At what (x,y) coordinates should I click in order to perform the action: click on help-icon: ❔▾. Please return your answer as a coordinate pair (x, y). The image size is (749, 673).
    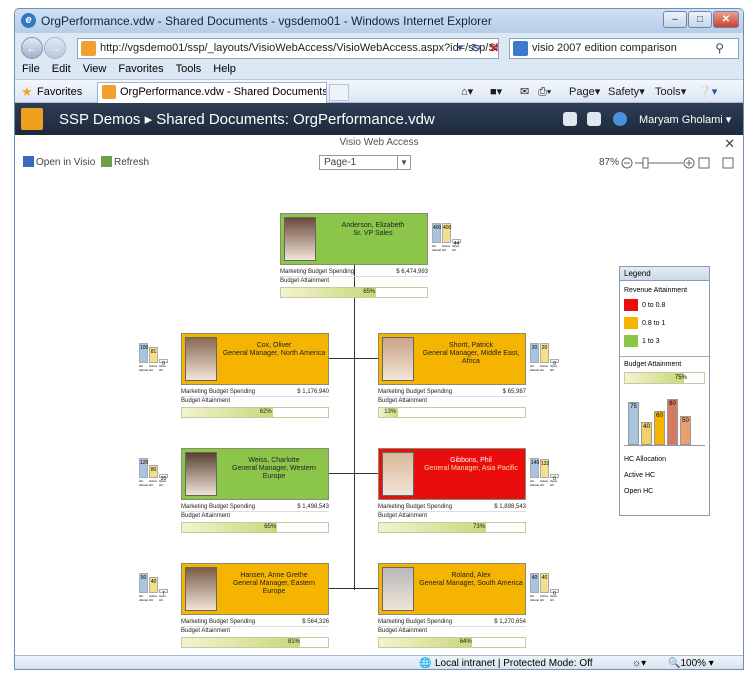
    Looking at the image, I should click on (707, 92).